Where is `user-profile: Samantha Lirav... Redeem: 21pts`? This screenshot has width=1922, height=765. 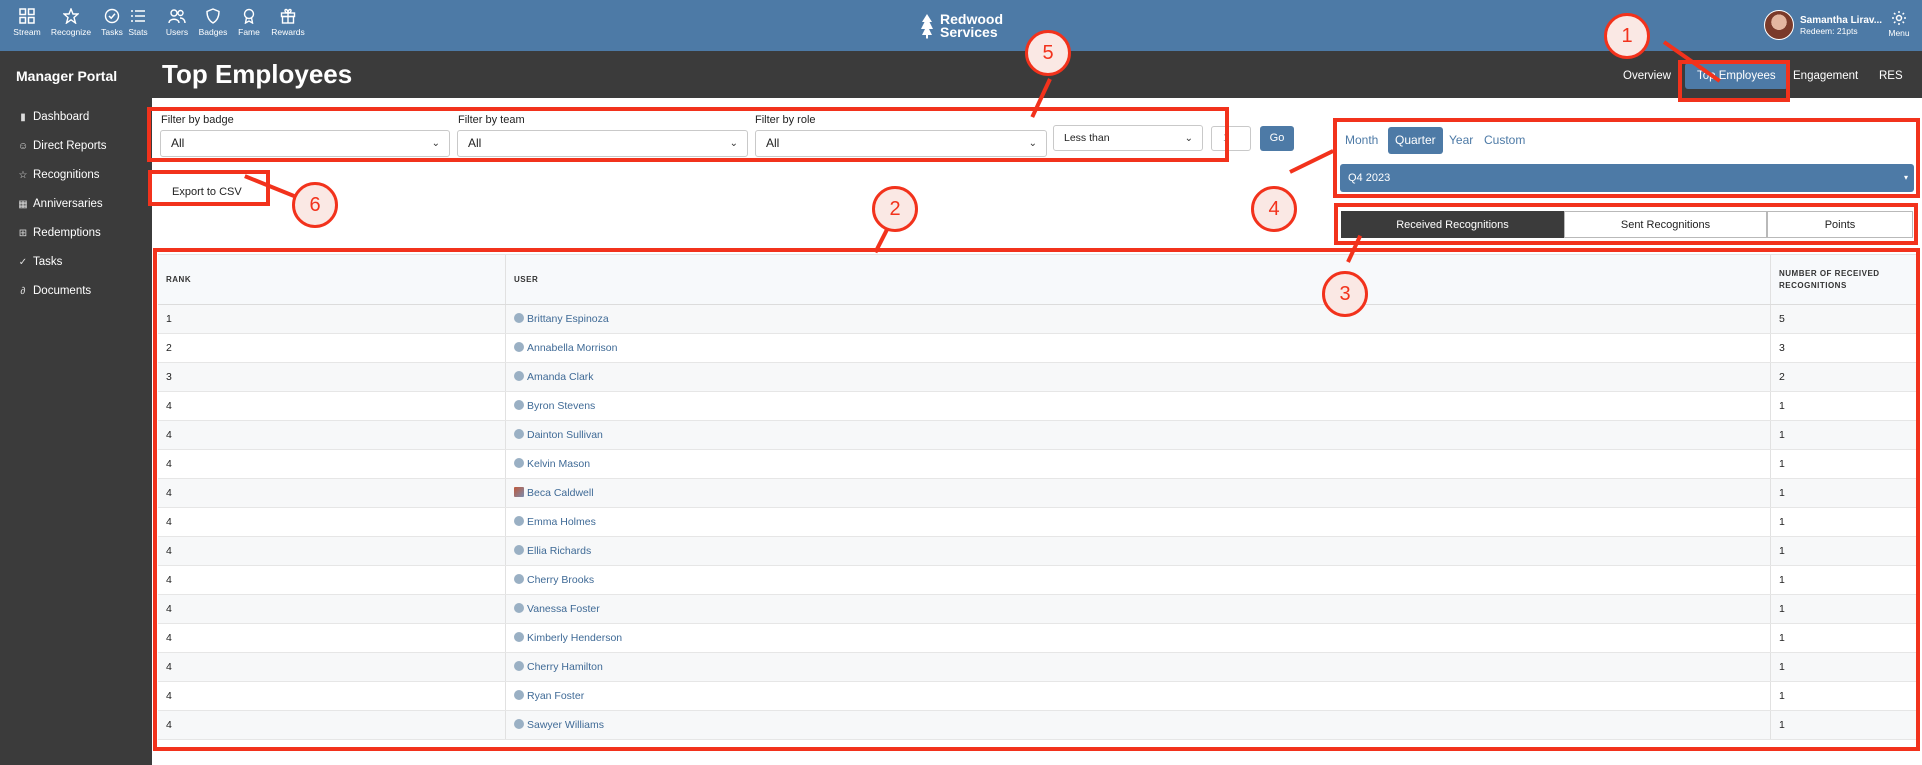
user-profile: Samantha Lirav... Redeem: 21pts is located at coordinates (1823, 25).